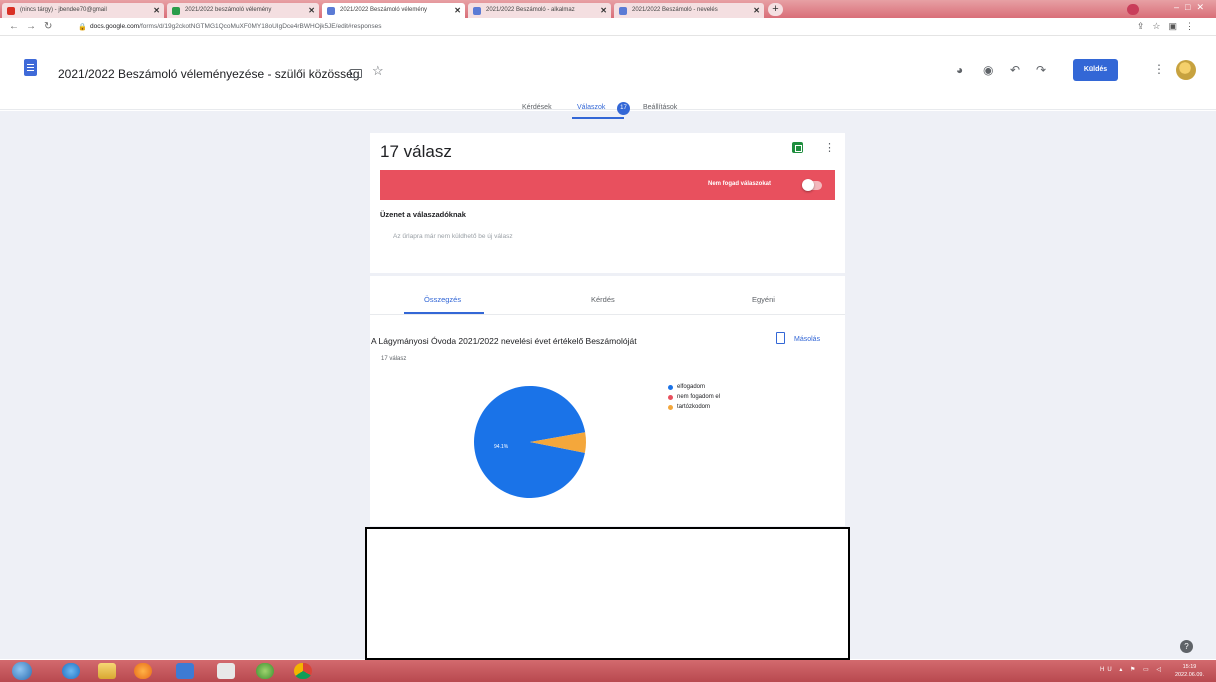 The height and width of the screenshot is (682, 1216). What do you see at coordinates (48, 26) in the screenshot?
I see `reload-icon: ↻` at bounding box center [48, 26].